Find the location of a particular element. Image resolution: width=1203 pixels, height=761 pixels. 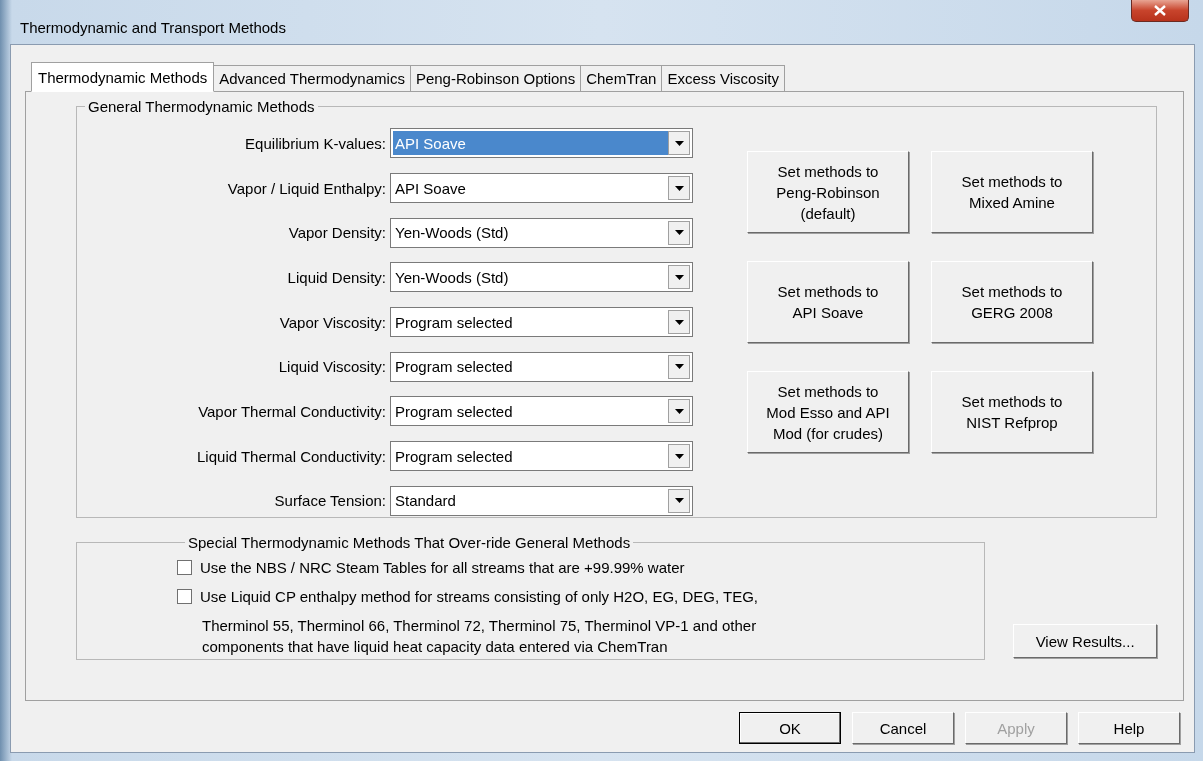

field-label: Vapor / Liquid Enthalpy: is located at coordinates (306, 188).